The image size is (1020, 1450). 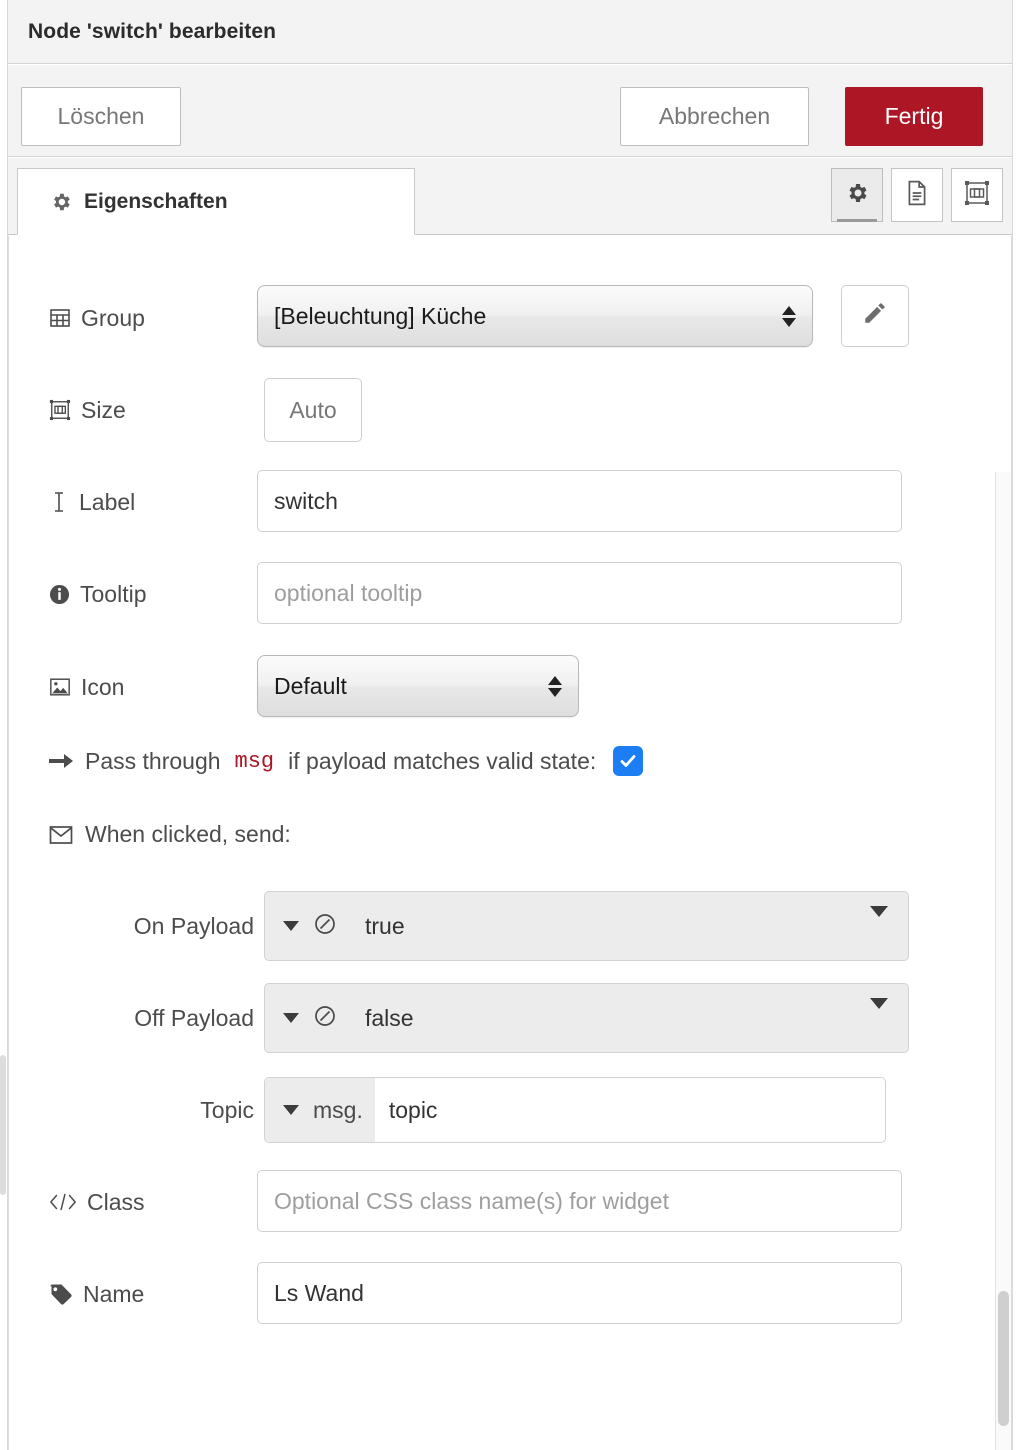 What do you see at coordinates (510, 111) in the screenshot?
I see `dialog-button-bar: Löschen Abbrechen Fertig` at bounding box center [510, 111].